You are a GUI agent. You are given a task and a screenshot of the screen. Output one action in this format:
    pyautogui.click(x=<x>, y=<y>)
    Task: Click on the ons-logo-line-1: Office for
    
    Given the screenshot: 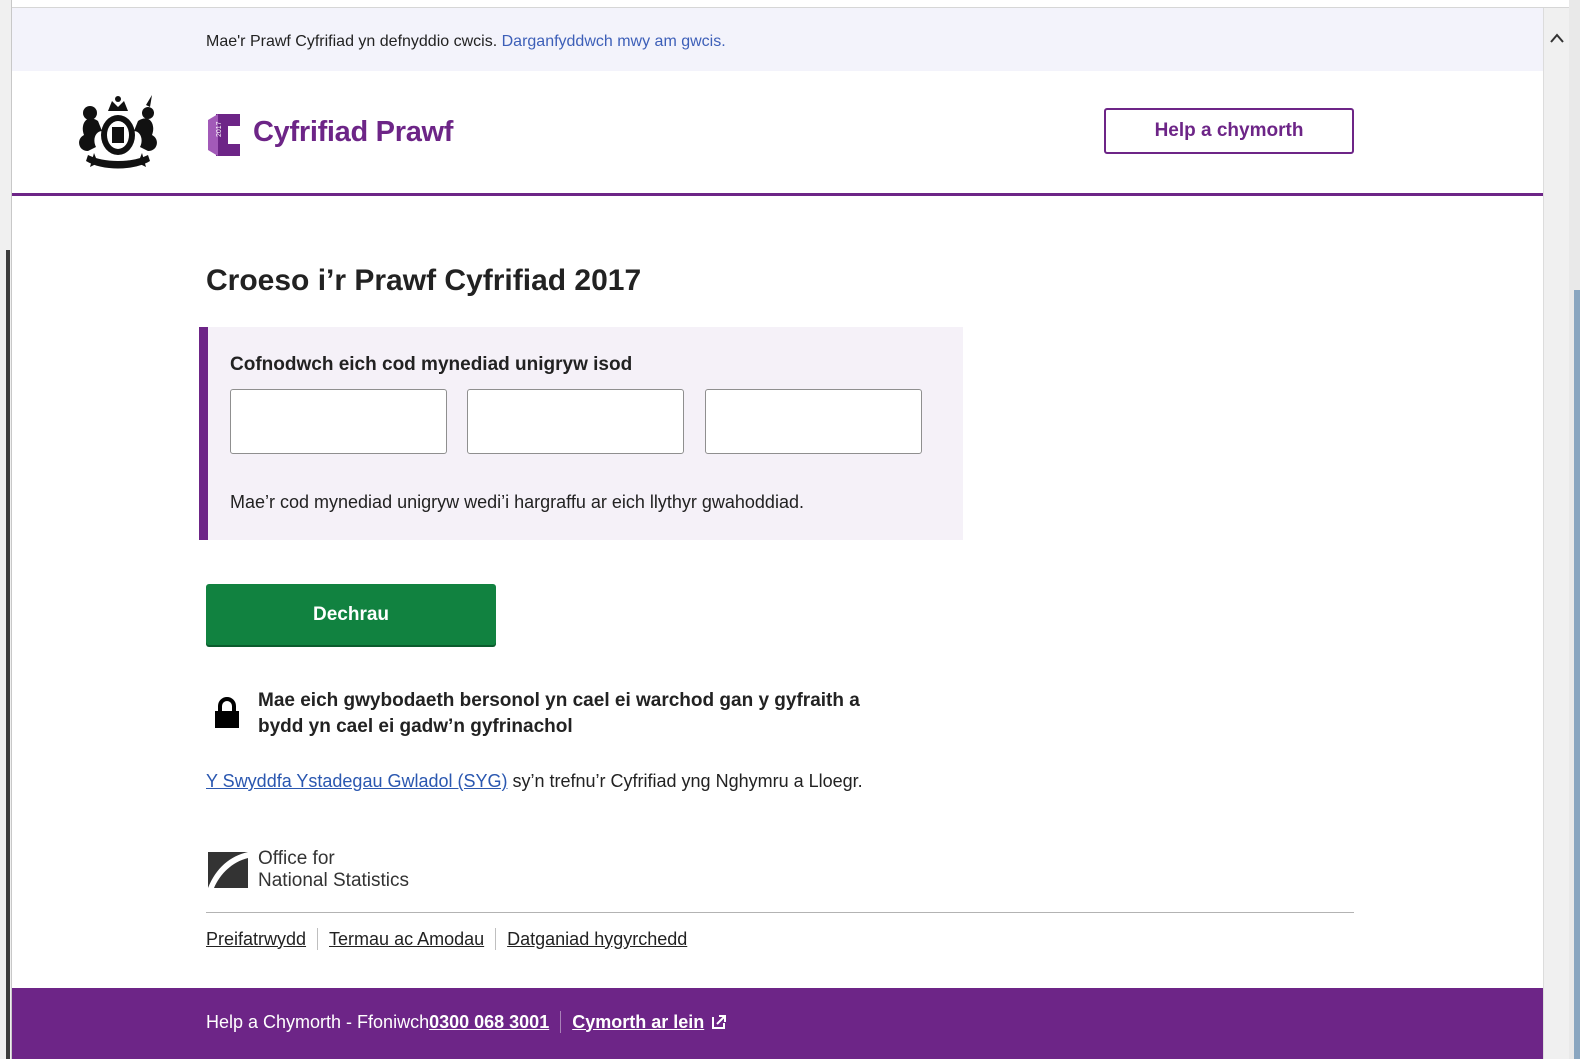 What is the action you would take?
    pyautogui.click(x=296, y=858)
    